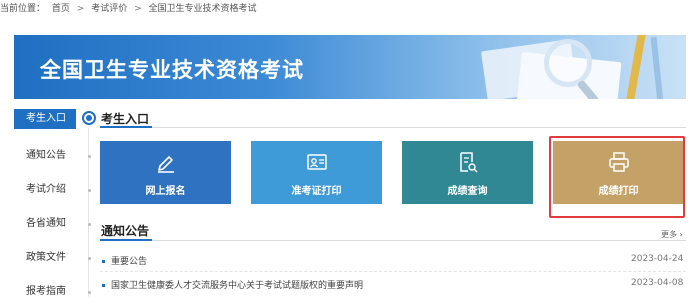  I want to click on score-query-button: 成绩查询, so click(467, 172).